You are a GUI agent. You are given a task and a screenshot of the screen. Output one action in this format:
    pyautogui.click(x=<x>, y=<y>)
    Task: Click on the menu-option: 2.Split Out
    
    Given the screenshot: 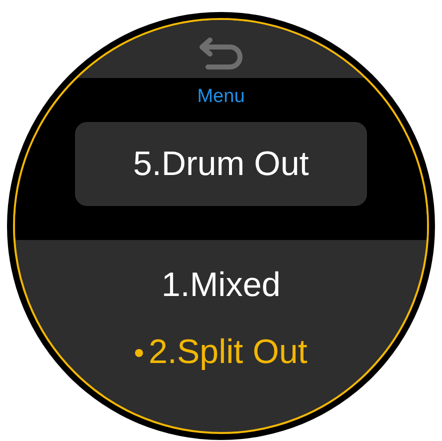 What is the action you would take?
    pyautogui.click(x=221, y=352)
    